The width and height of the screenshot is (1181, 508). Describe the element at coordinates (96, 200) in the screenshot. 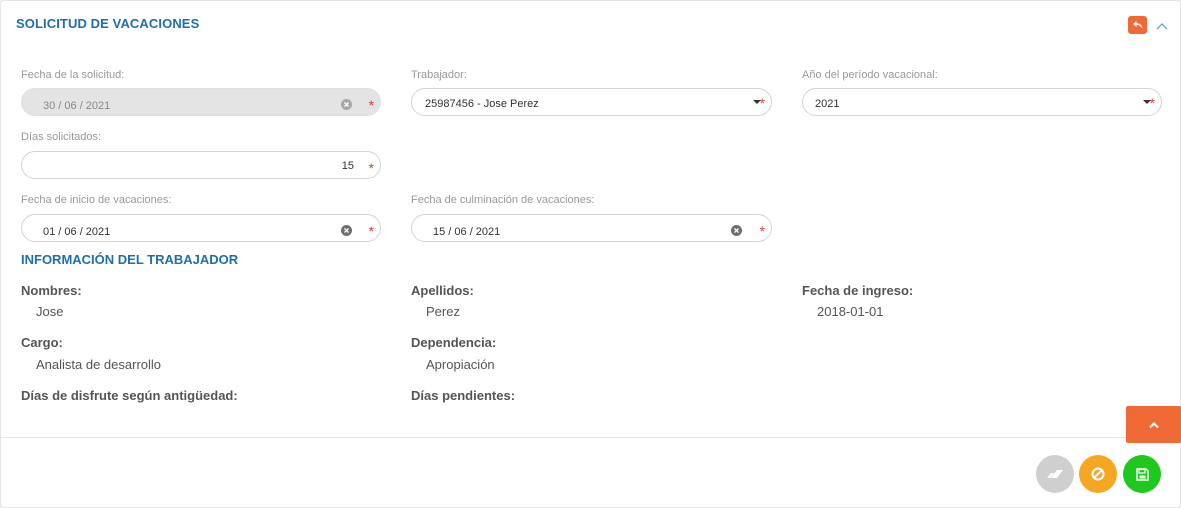

I see `fecha-inicio-label: Fecha de inicio de vacaciones:` at that location.